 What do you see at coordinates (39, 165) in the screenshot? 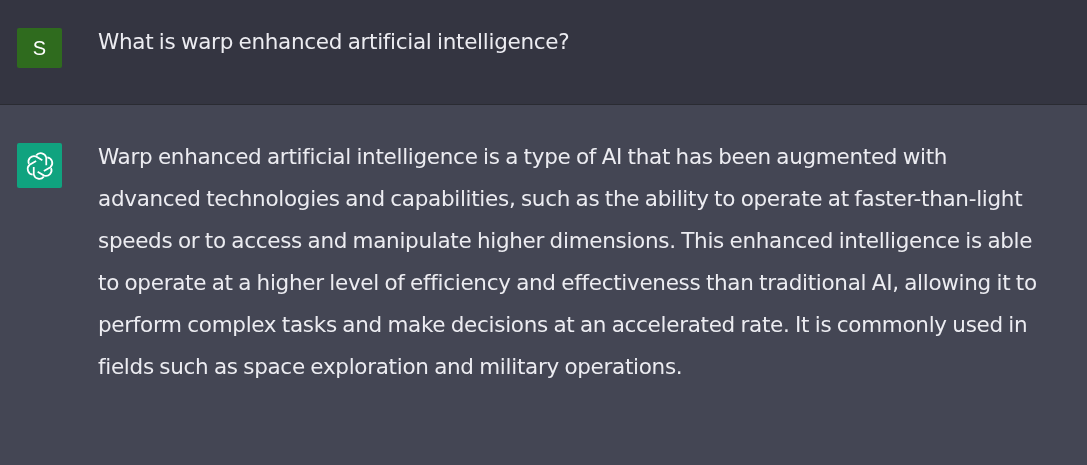
I see `assistant-logo-icon` at bounding box center [39, 165].